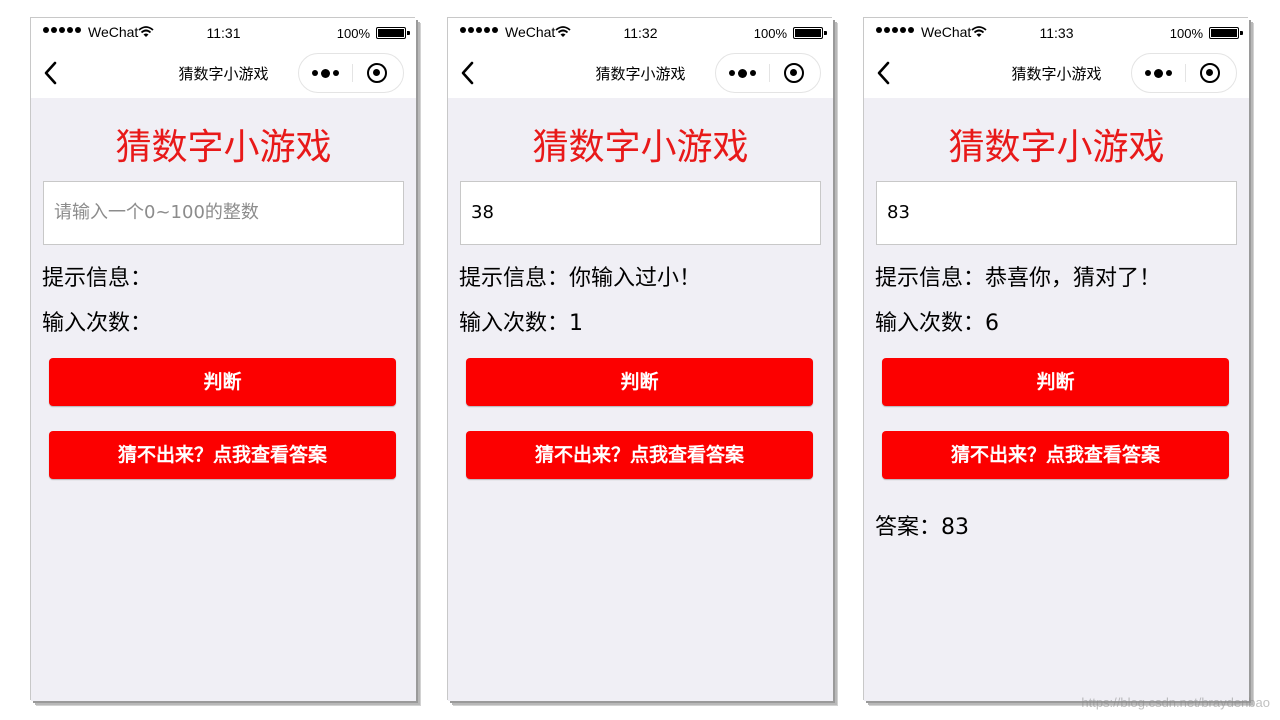 The width and height of the screenshot is (1280, 720). What do you see at coordinates (1018, 278) in the screenshot?
I see `hint-text: 提示信息：恭喜你，猜对了！` at bounding box center [1018, 278].